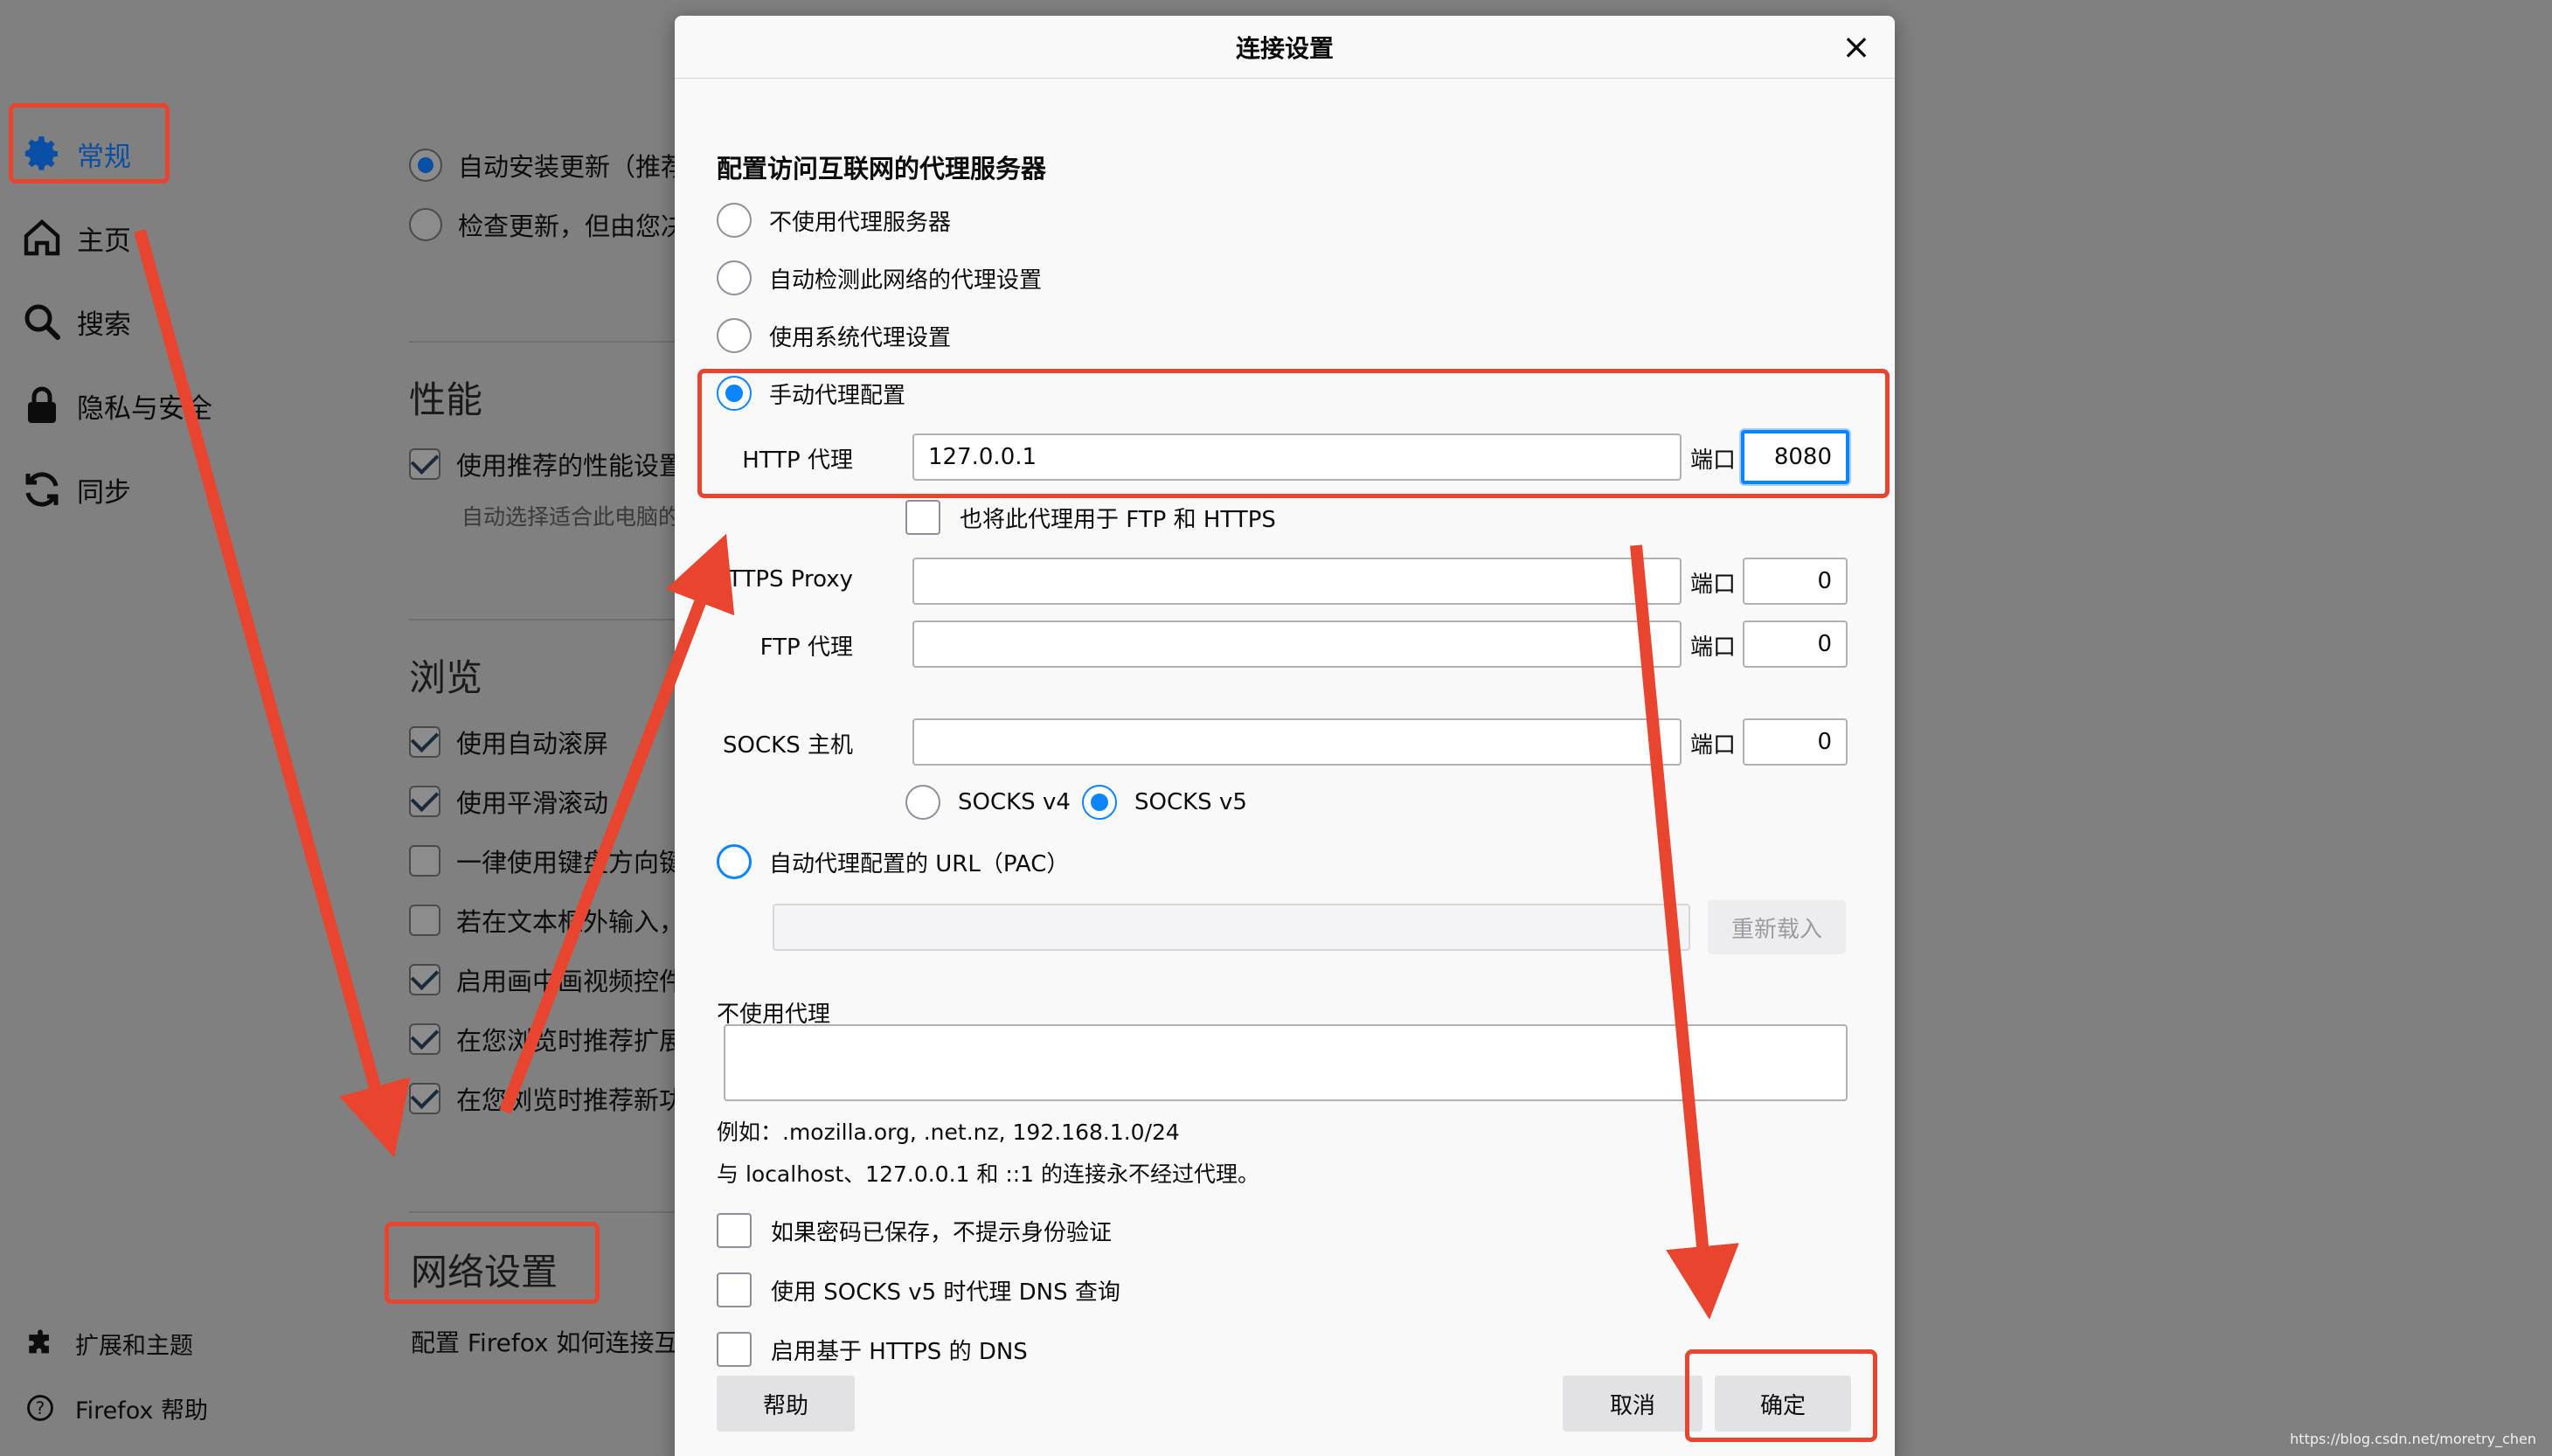  Describe the element at coordinates (508, 801) in the screenshot. I see `browsing-option: 使用平滑滚动` at that location.